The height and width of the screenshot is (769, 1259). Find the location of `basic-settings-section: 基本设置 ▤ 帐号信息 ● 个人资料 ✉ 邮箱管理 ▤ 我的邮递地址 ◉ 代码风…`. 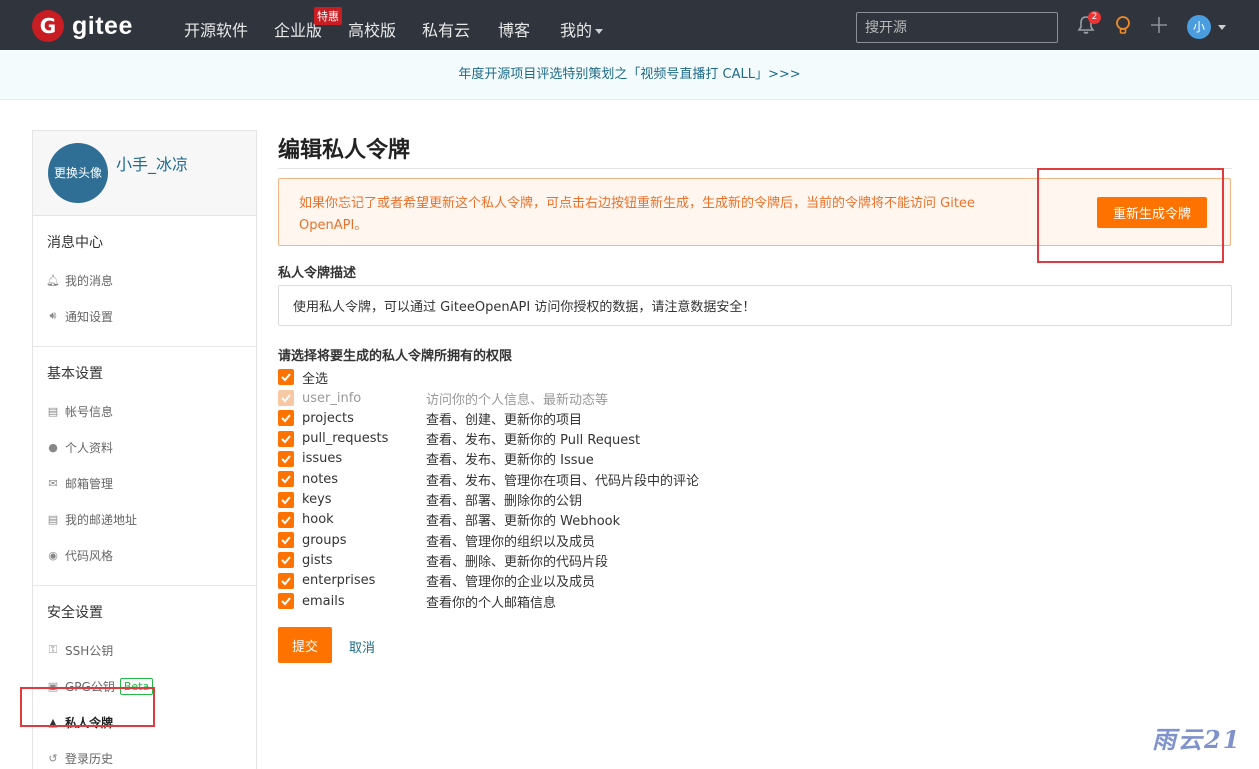

basic-settings-section: 基本设置 ▤ 帐号信息 ● 个人资料 ✉ 邮箱管理 ▤ 我的邮递地址 ◉ 代码风… is located at coordinates (144, 466).